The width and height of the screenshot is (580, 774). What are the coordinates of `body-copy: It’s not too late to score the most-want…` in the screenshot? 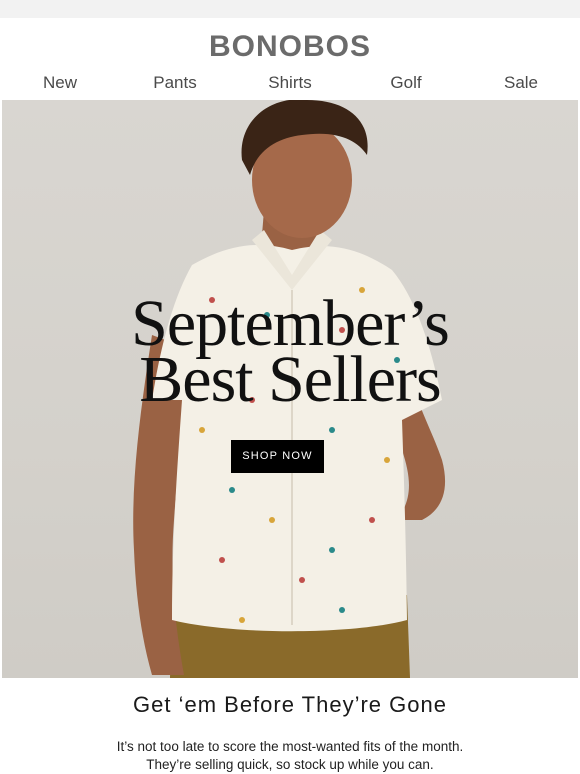 It's located at (290, 756).